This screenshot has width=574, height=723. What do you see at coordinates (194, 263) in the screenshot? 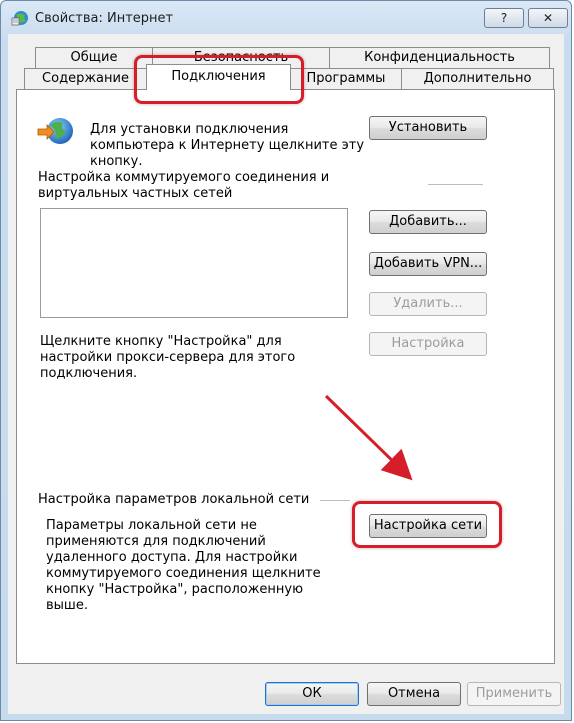
I see `connections-listbox` at bounding box center [194, 263].